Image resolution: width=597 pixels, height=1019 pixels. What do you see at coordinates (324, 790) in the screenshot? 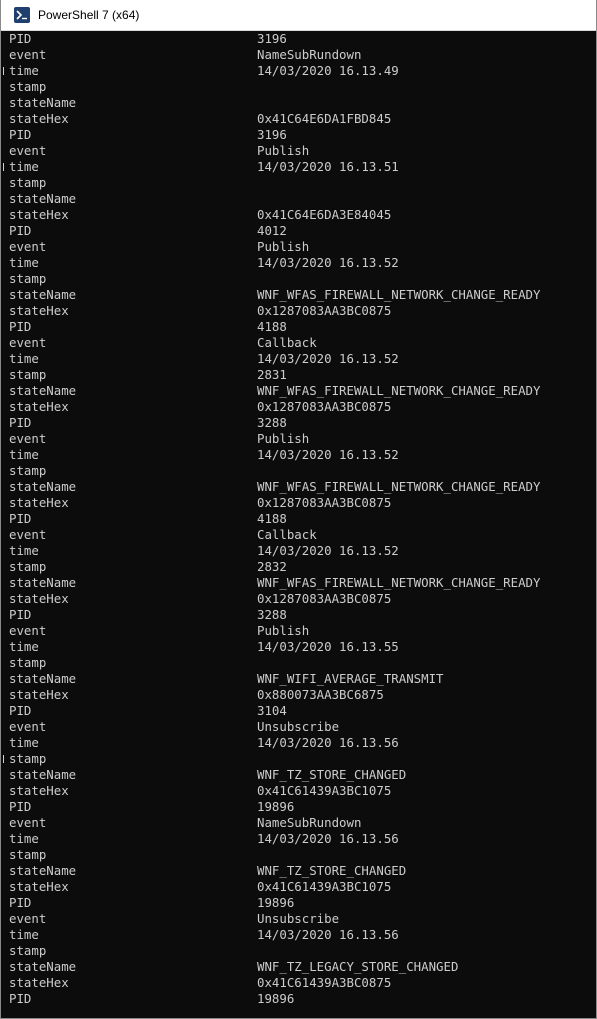
I see `property-value: 0x41C61439A3BC1075` at bounding box center [324, 790].